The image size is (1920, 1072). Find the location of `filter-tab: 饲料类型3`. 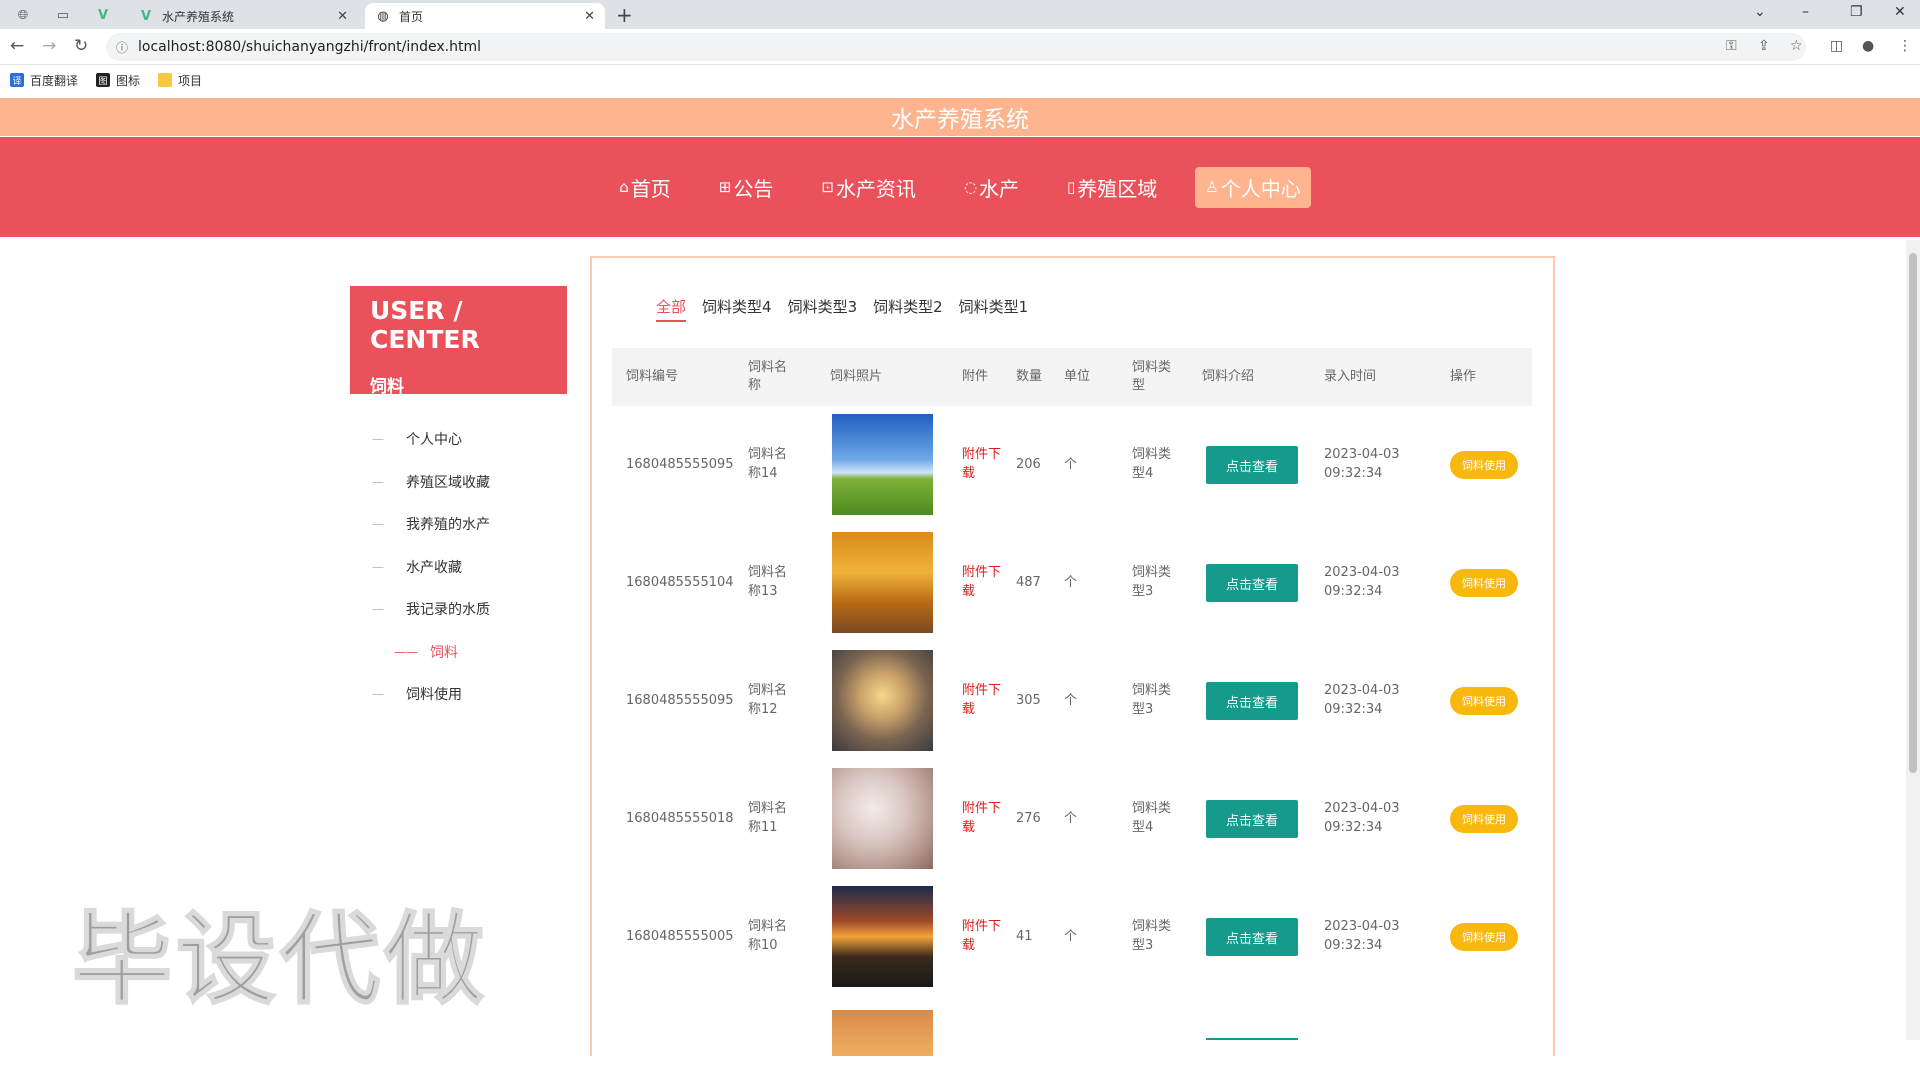

filter-tab: 饲料类型3 is located at coordinates (823, 309).